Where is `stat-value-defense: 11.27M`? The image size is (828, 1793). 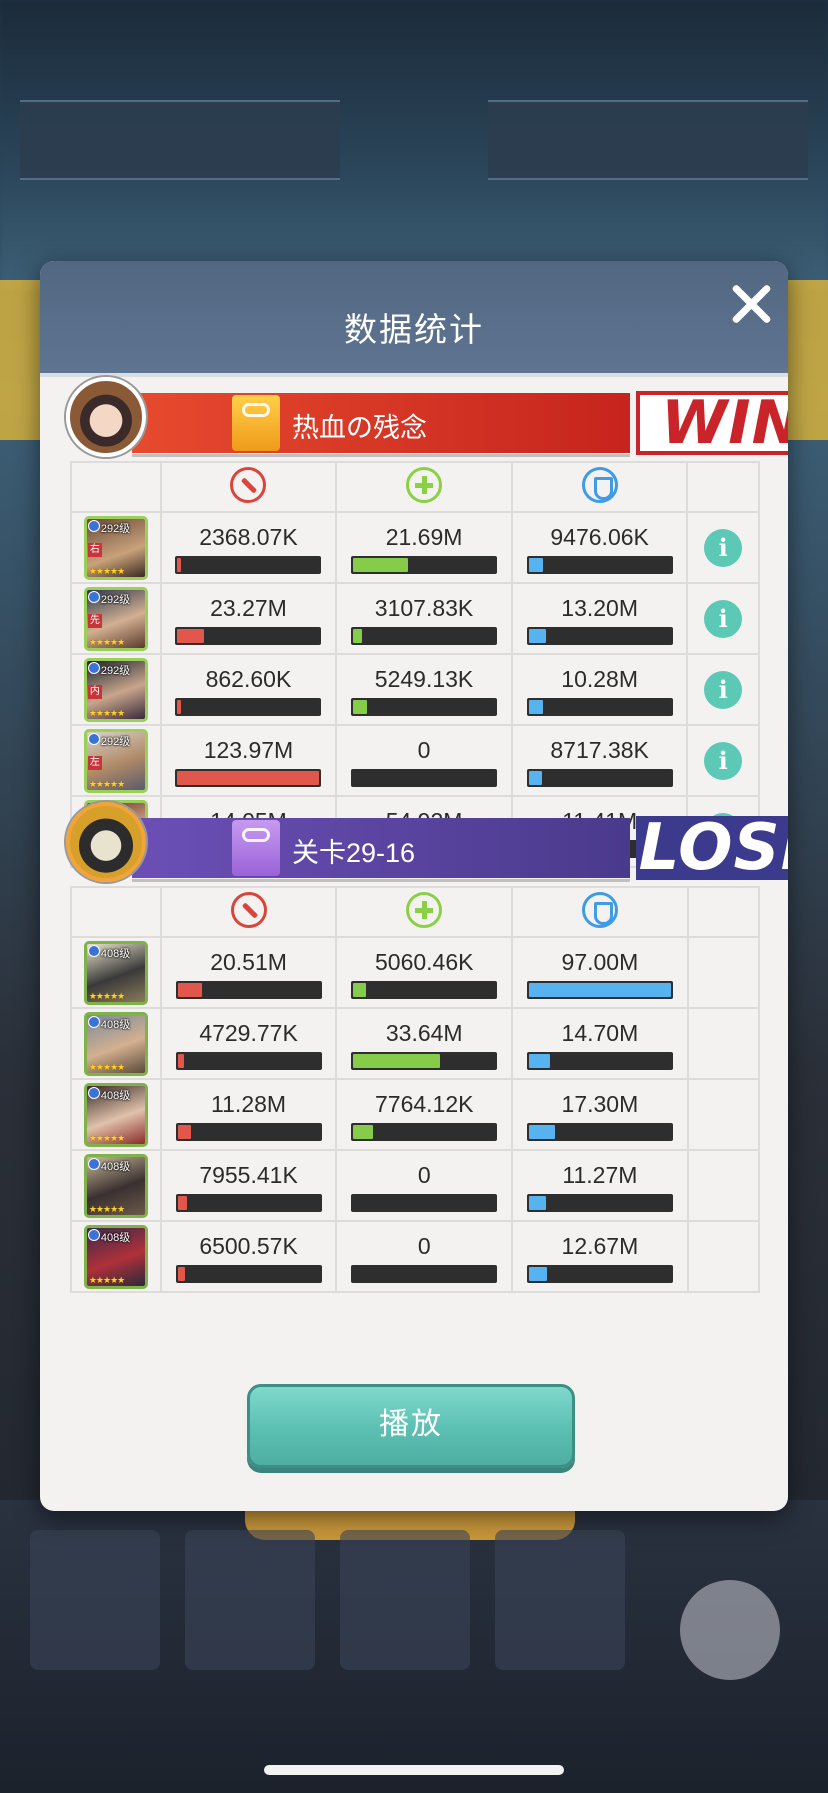
stat-value-defense: 11.27M is located at coordinates (600, 1174).